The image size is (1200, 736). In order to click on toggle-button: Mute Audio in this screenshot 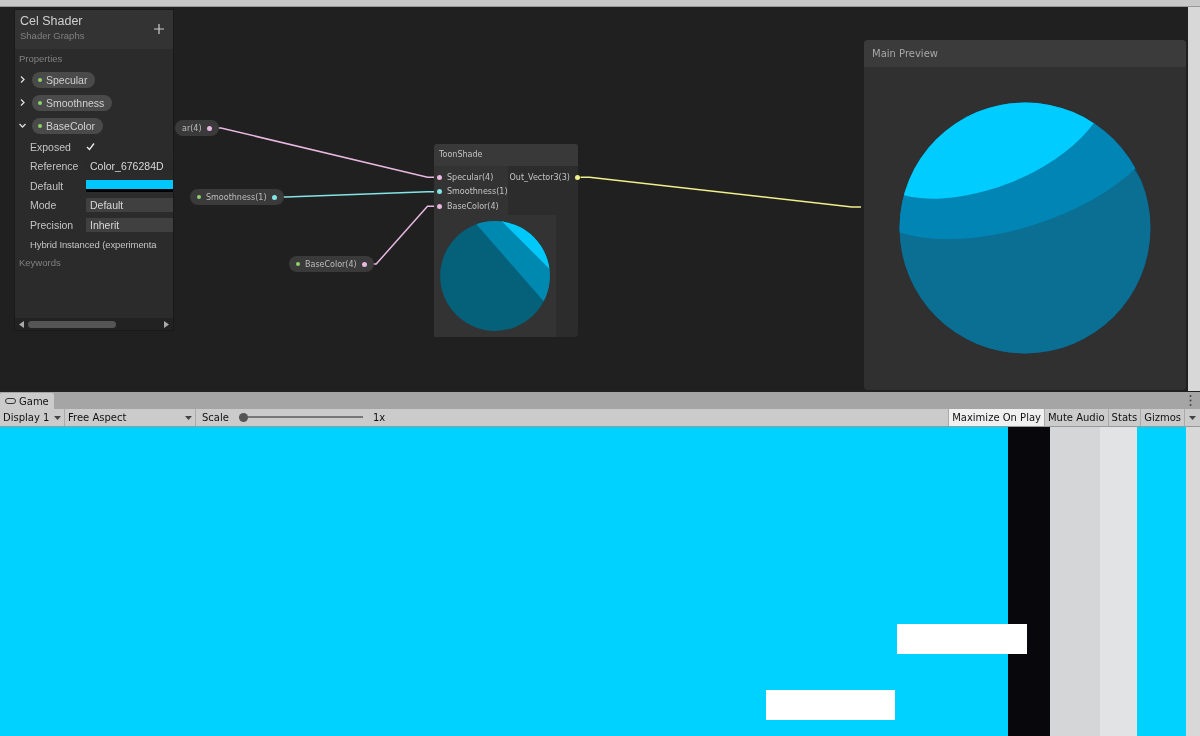, I will do `click(1075, 417)`.